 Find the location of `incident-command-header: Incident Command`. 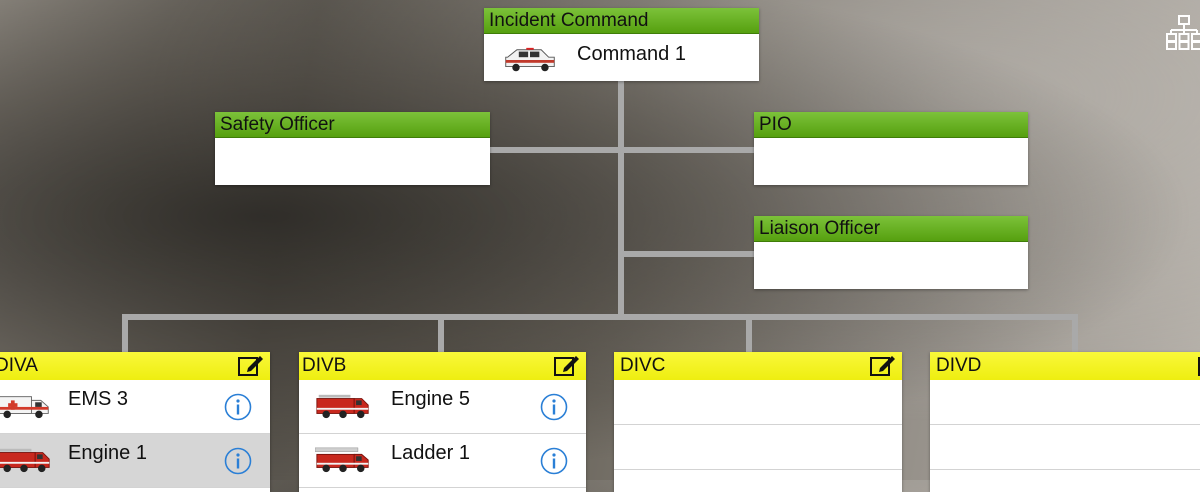

incident-command-header: Incident Command is located at coordinates (621, 21).